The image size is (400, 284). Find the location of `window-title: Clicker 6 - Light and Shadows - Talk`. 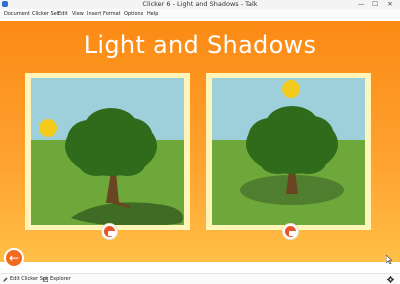

window-title: Clicker 6 - Light and Shadows - Talk is located at coordinates (200, 4).